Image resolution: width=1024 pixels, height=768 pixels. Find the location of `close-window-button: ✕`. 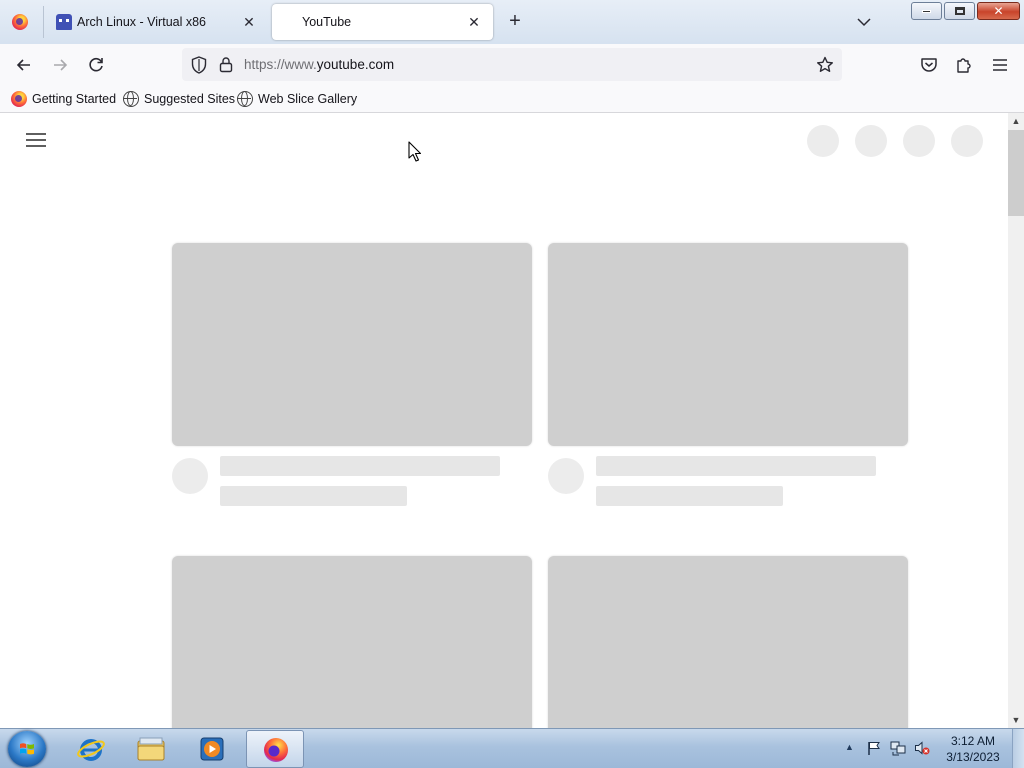

close-window-button: ✕ is located at coordinates (998, 11).